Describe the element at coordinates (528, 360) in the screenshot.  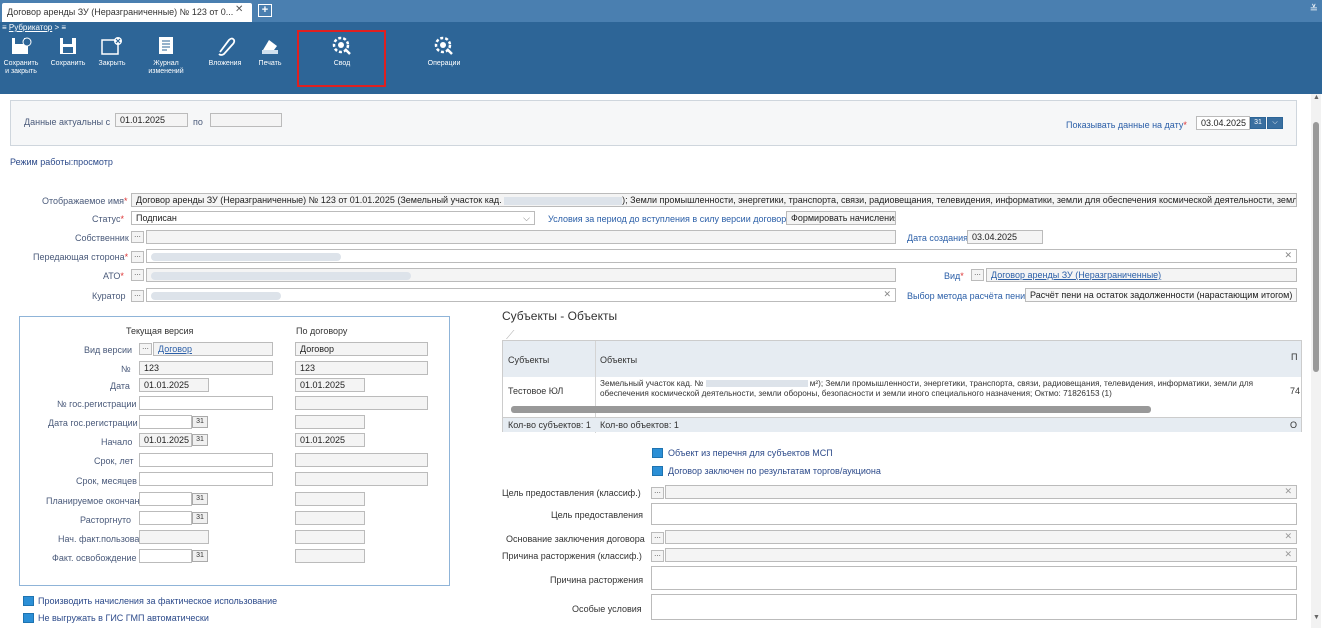
I see `col-subjects: Субъекты` at that location.